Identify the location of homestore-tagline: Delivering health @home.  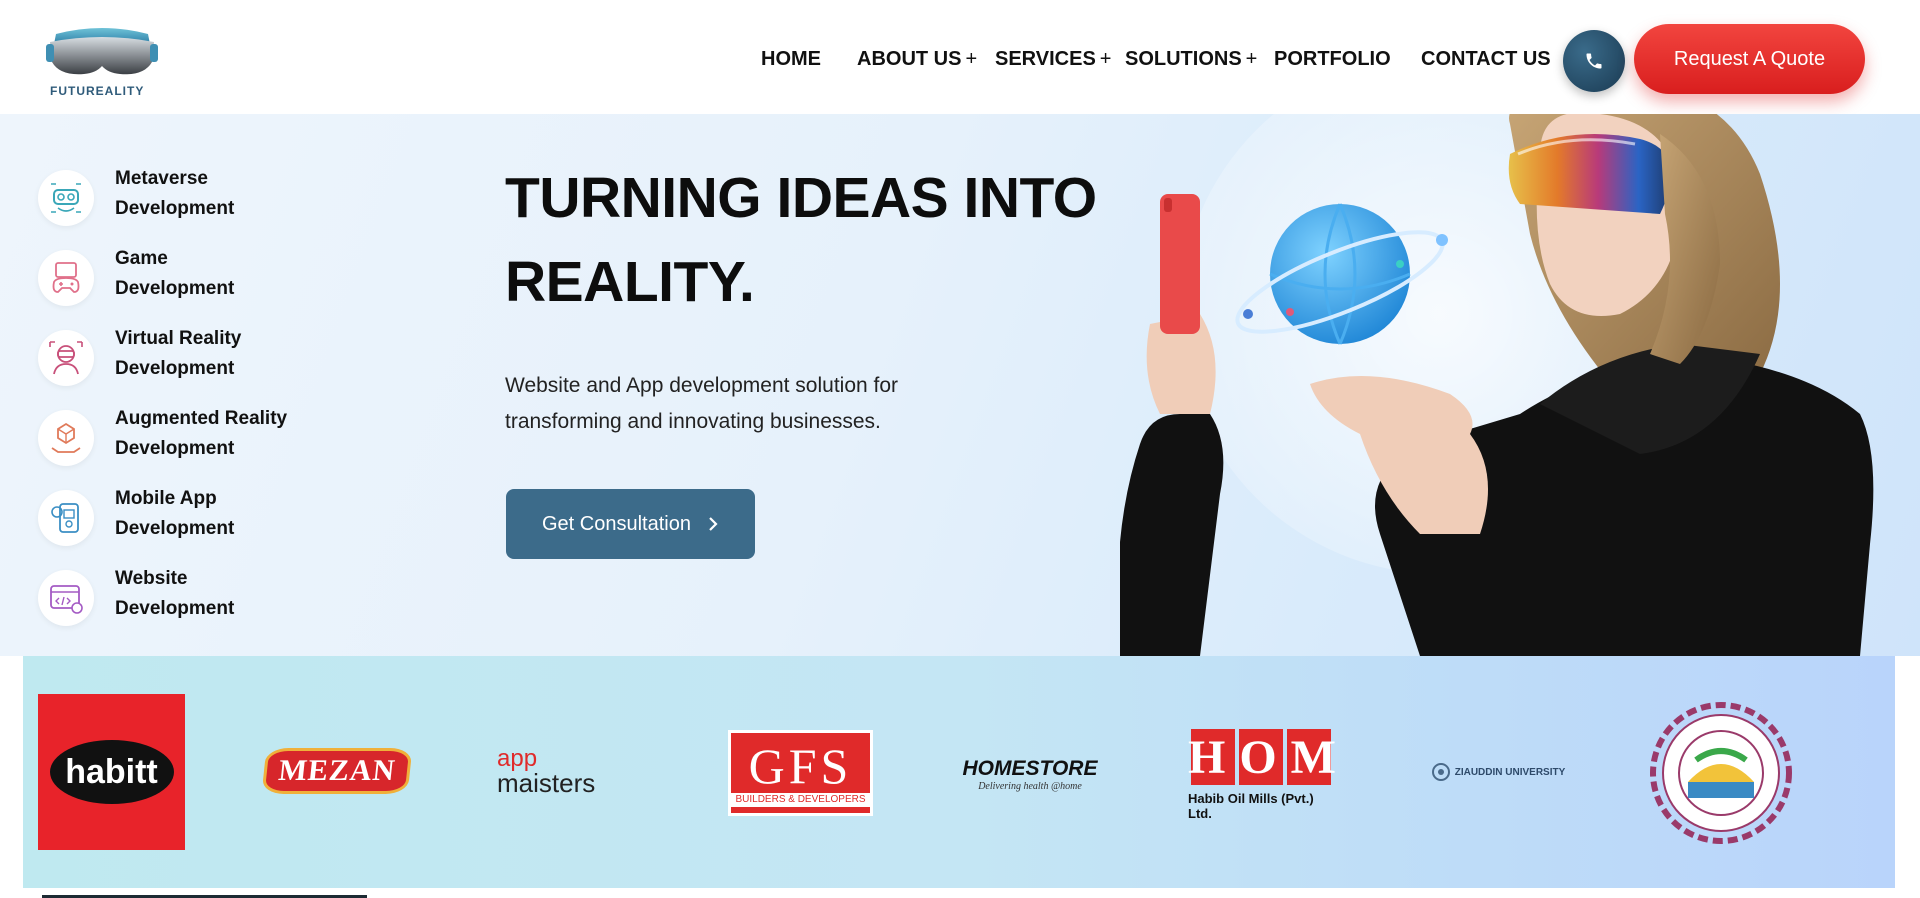
(1030, 786).